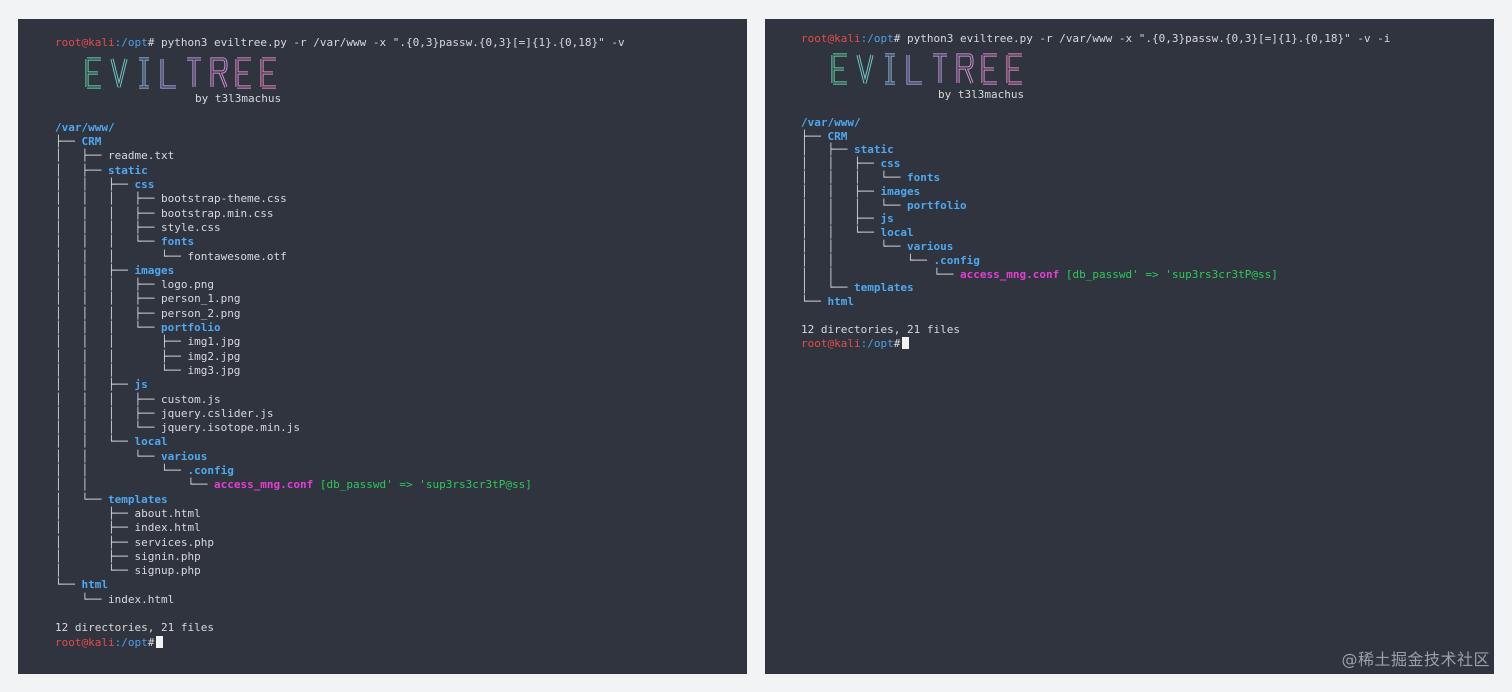  Describe the element at coordinates (340, 543) in the screenshot. I see `tree-entry: │ ├── services.php` at that location.